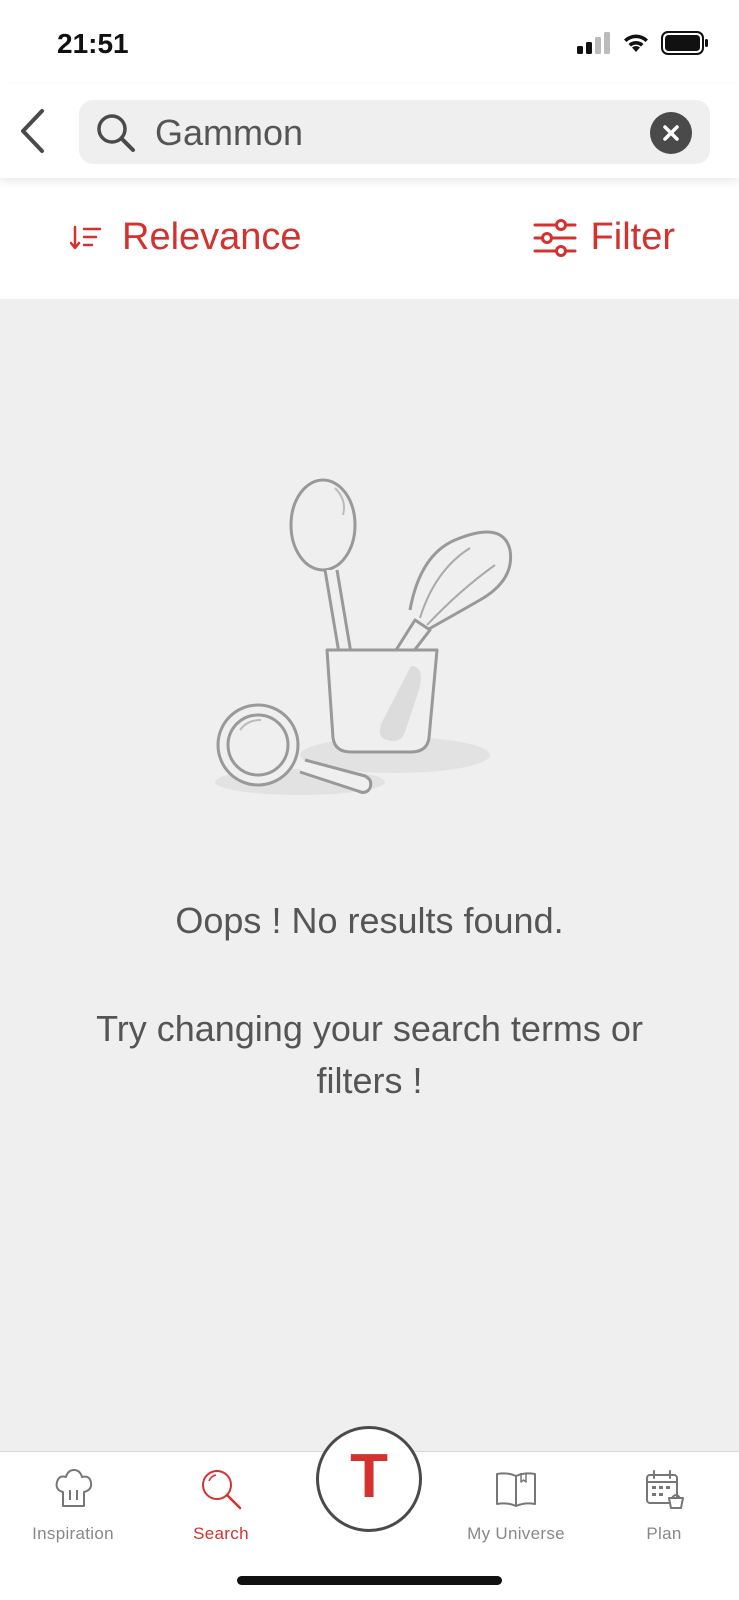 The height and width of the screenshot is (1600, 739). Describe the element at coordinates (73, 1533) in the screenshot. I see `tab-label-inspiration: Inspiration` at that location.